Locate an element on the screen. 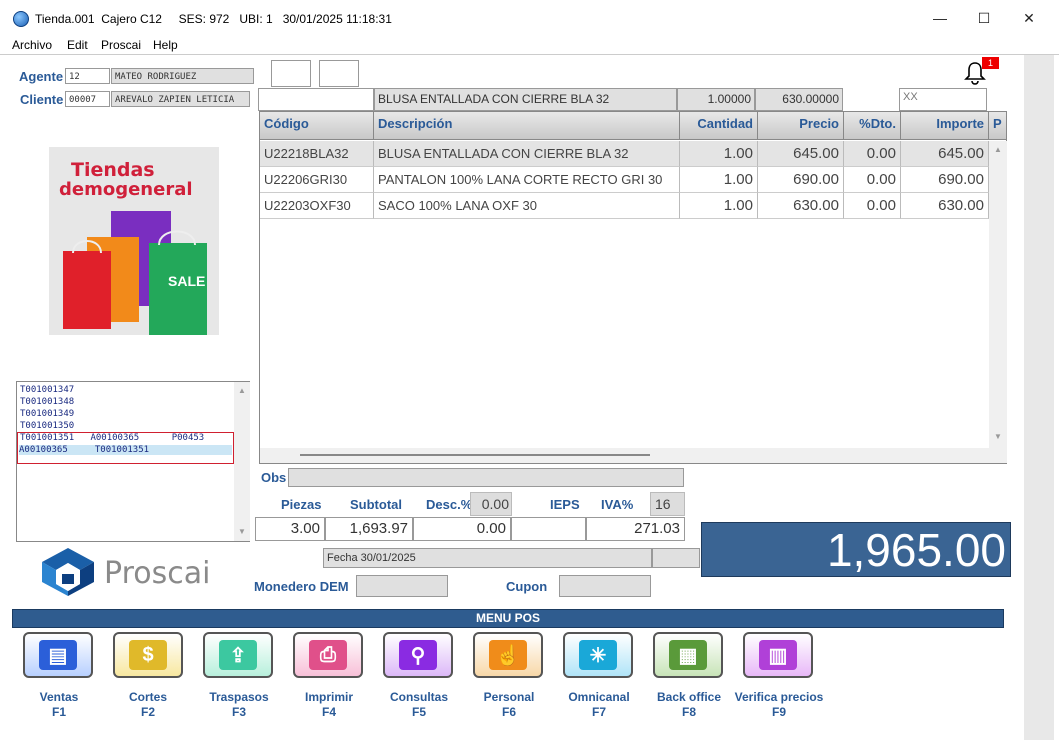  omnicanal-button: ✳ is located at coordinates (598, 655).